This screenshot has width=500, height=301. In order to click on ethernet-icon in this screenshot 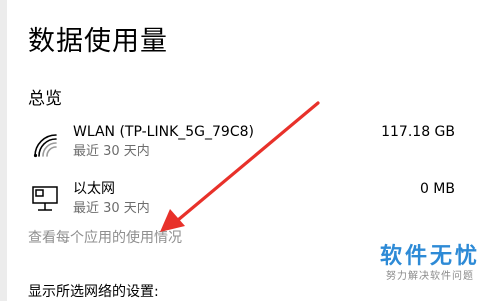, I will do `click(45, 199)`.